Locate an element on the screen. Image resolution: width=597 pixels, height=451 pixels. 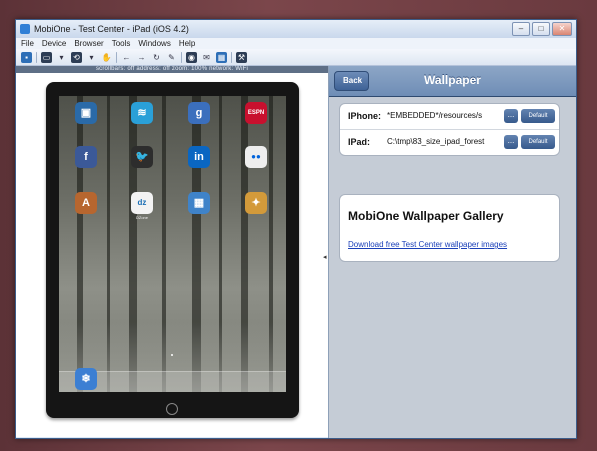
menu-tools: Tools is located at coordinates (121, 43).